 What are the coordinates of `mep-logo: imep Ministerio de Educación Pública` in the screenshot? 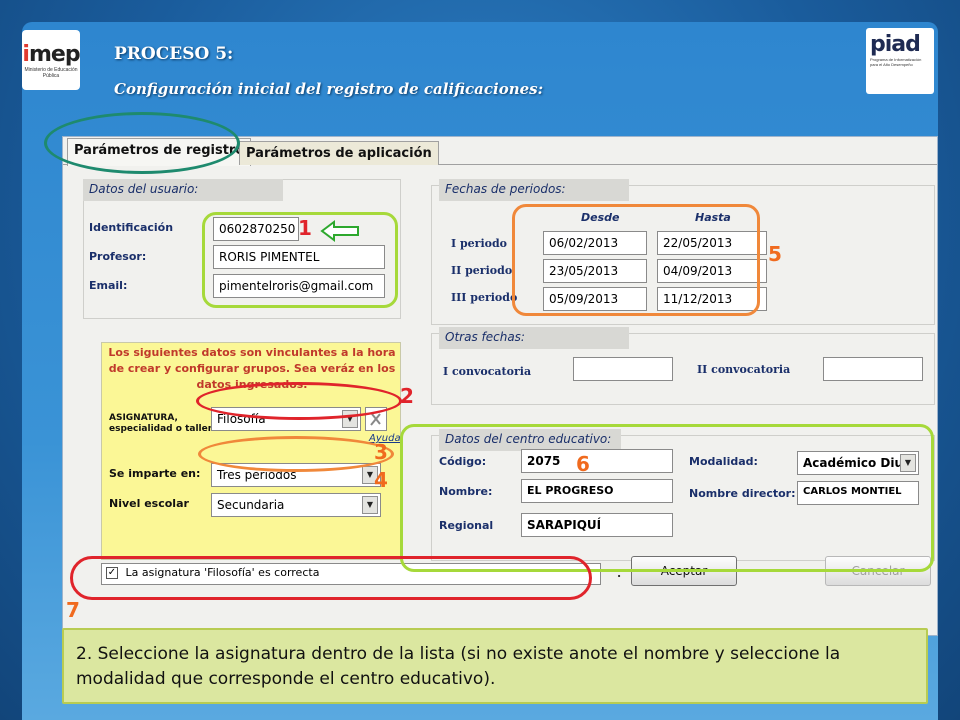 It's located at (51, 60).